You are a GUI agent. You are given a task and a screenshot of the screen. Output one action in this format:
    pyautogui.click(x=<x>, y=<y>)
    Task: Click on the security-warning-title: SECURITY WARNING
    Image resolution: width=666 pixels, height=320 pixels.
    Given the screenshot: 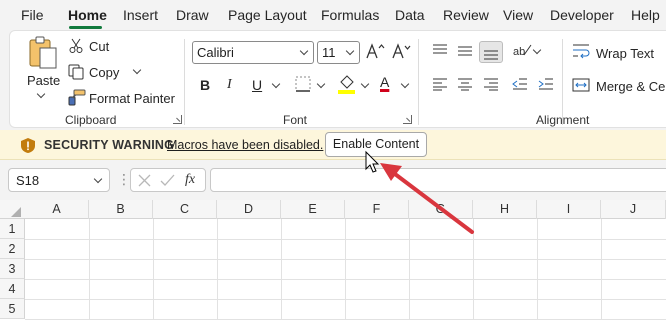 What is the action you would take?
    pyautogui.click(x=109, y=145)
    